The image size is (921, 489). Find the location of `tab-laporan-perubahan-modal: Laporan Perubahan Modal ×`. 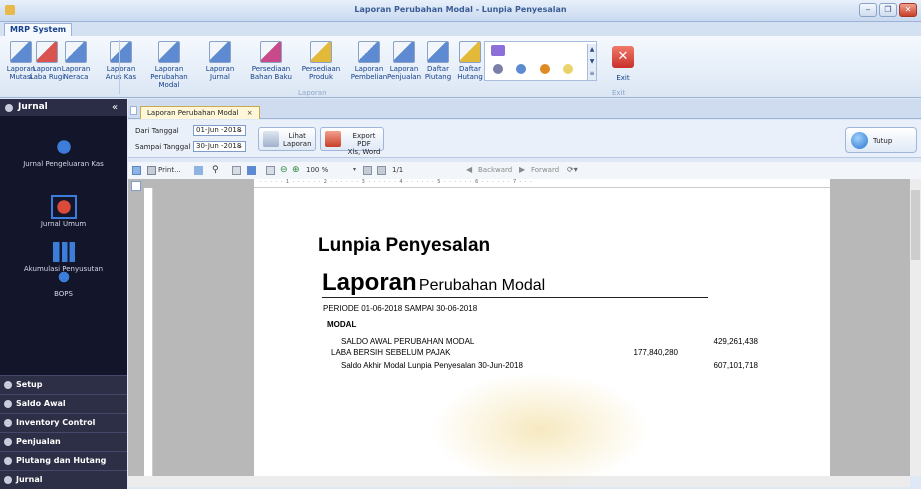

tab-laporan-perubahan-modal: Laporan Perubahan Modal × is located at coordinates (200, 112).